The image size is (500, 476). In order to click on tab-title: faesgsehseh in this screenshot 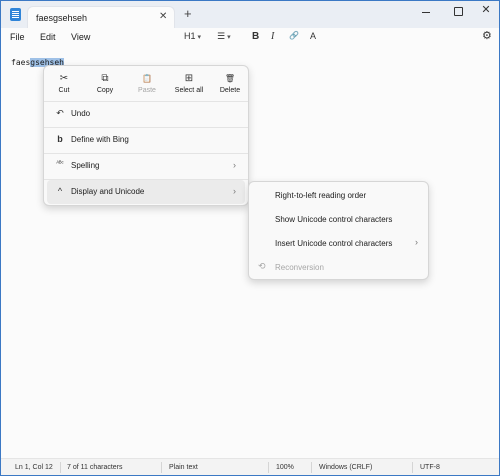, I will do `click(62, 18)`.